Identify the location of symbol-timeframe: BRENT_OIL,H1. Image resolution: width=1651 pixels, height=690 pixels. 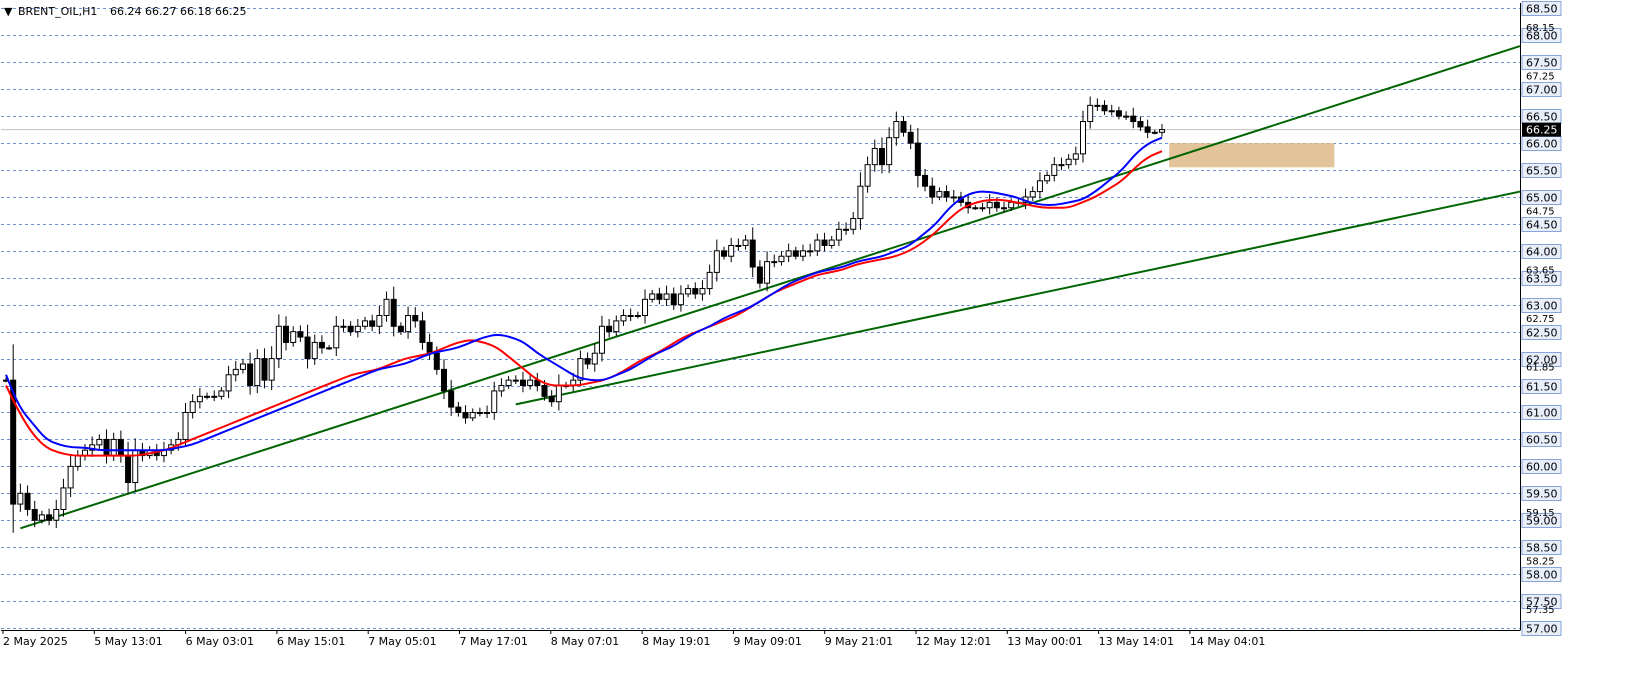
(57, 11).